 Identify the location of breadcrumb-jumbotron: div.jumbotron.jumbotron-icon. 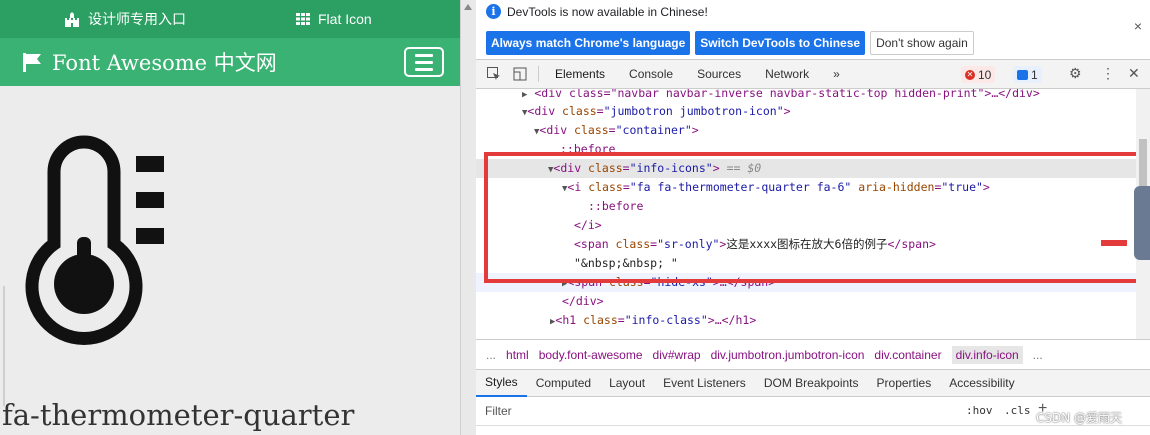
(788, 355).